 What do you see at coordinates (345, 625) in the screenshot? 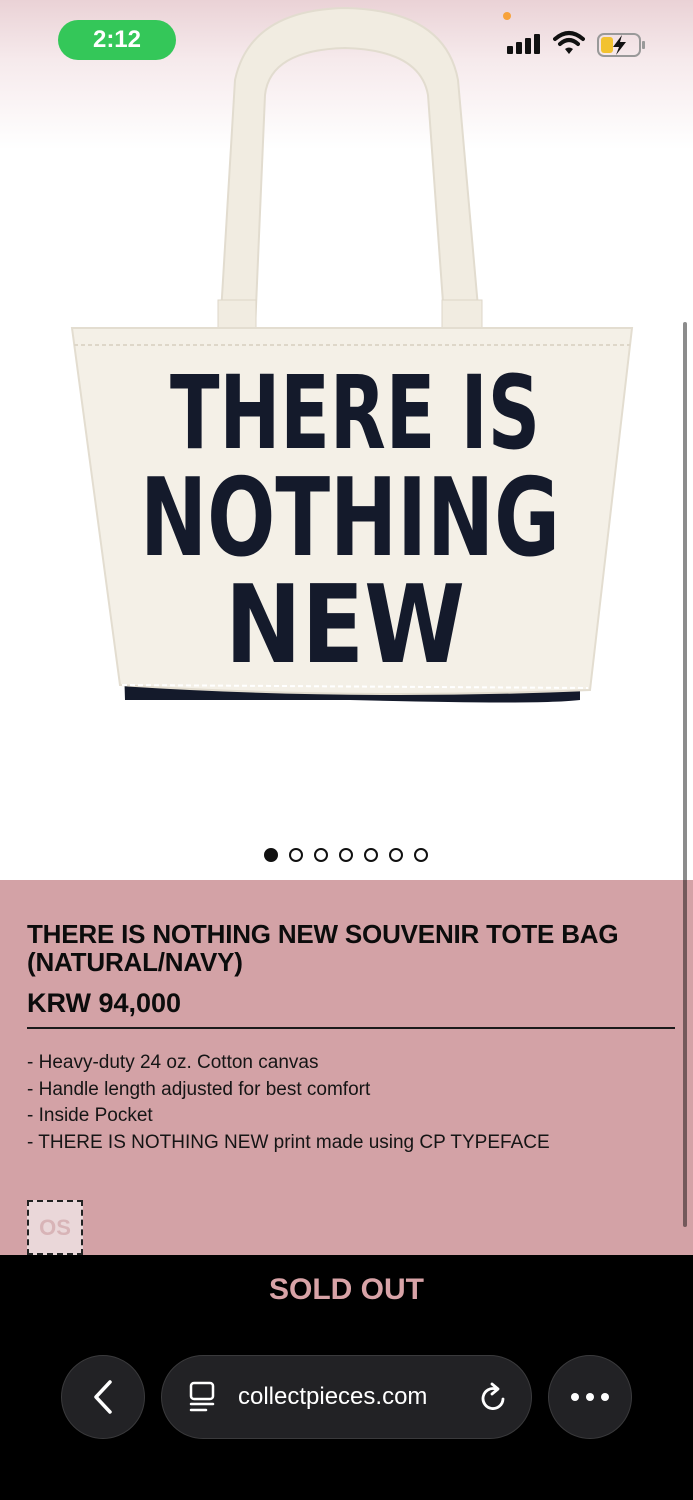
I see `bag-print-line-3: NEW` at bounding box center [345, 625].